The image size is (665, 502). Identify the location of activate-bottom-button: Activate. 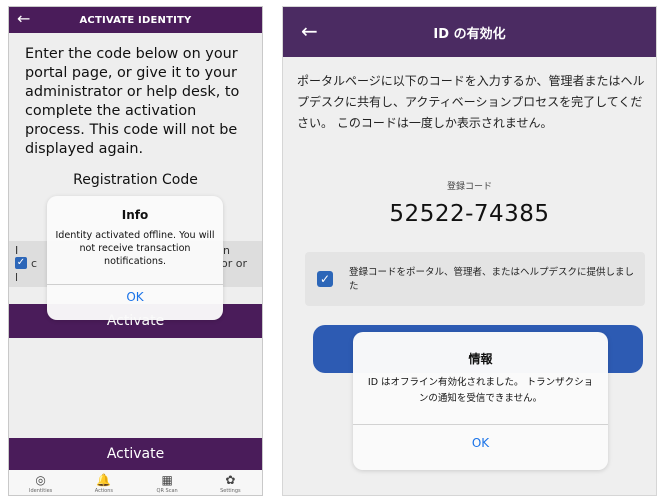
(135, 454).